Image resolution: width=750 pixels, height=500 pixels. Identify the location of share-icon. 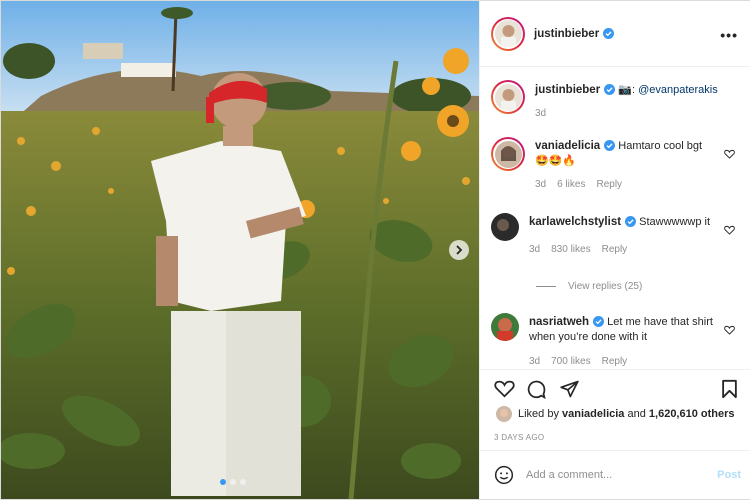
(569, 389).